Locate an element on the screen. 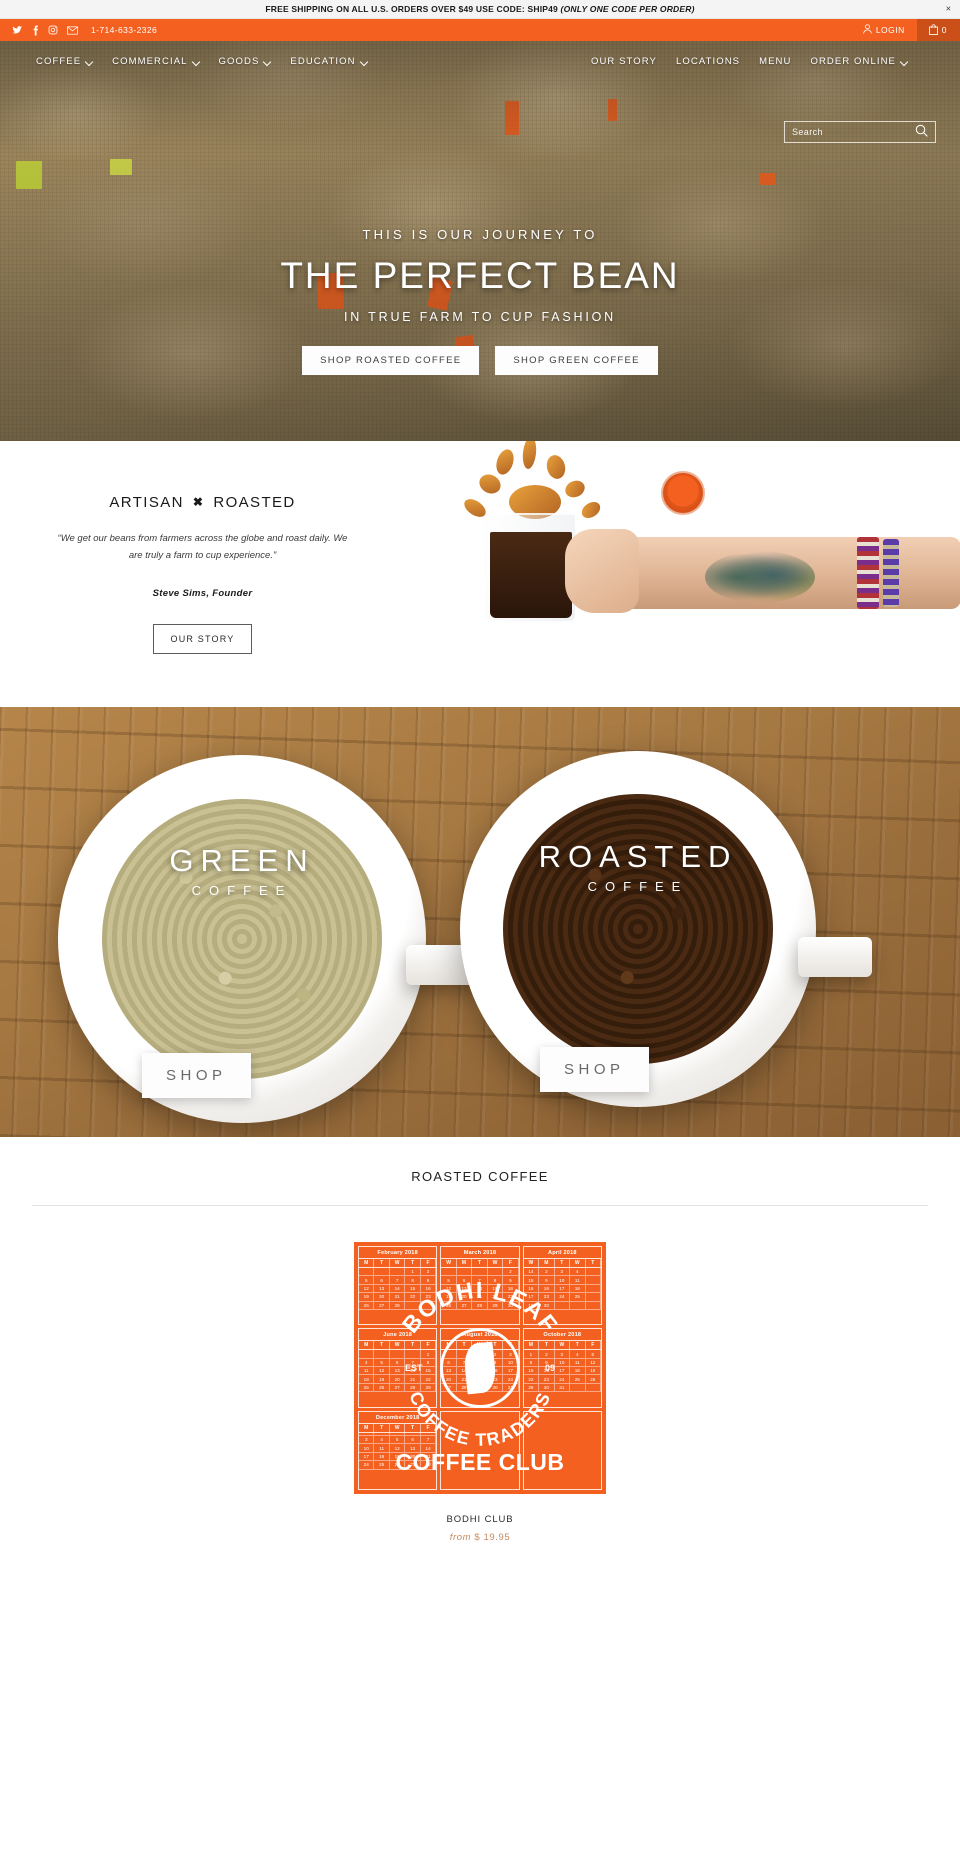  products-heading: ROASTED COFFEE is located at coordinates (480, 1176).